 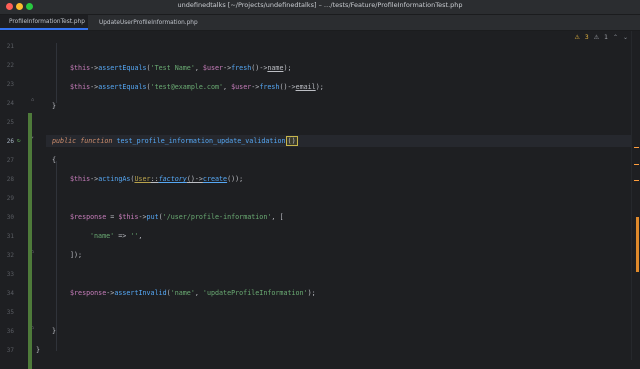 What do you see at coordinates (586, 37) in the screenshot?
I see `warning-count: 3` at bounding box center [586, 37].